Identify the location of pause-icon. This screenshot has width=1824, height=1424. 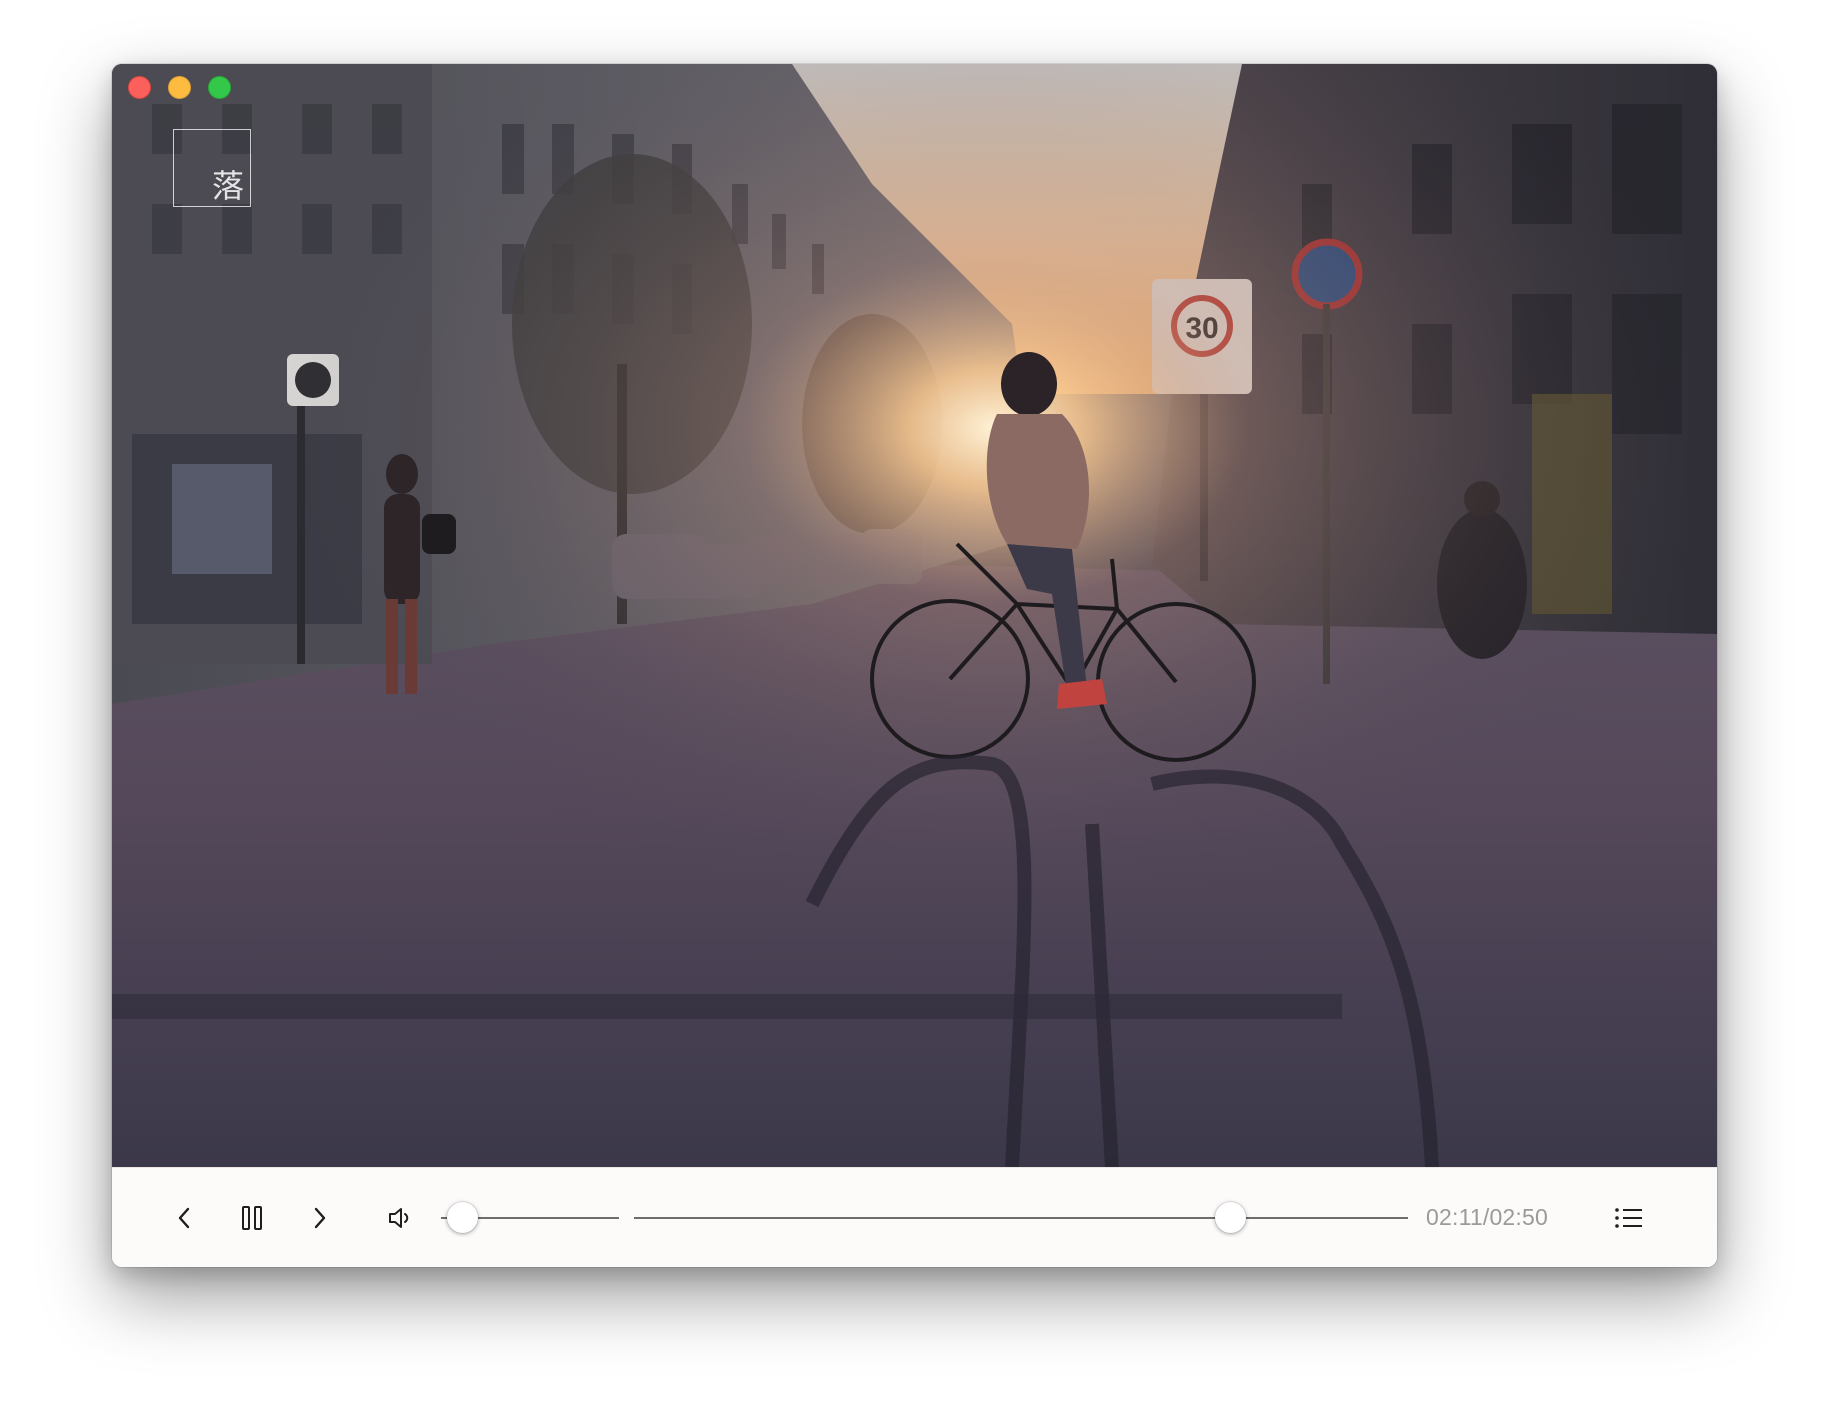
(252, 1218).